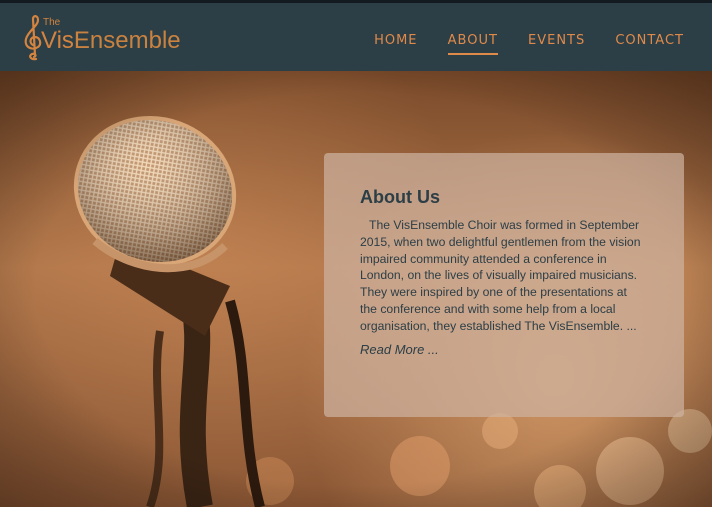 The image size is (712, 507). I want to click on nav-events: EVENTS, so click(556, 43).